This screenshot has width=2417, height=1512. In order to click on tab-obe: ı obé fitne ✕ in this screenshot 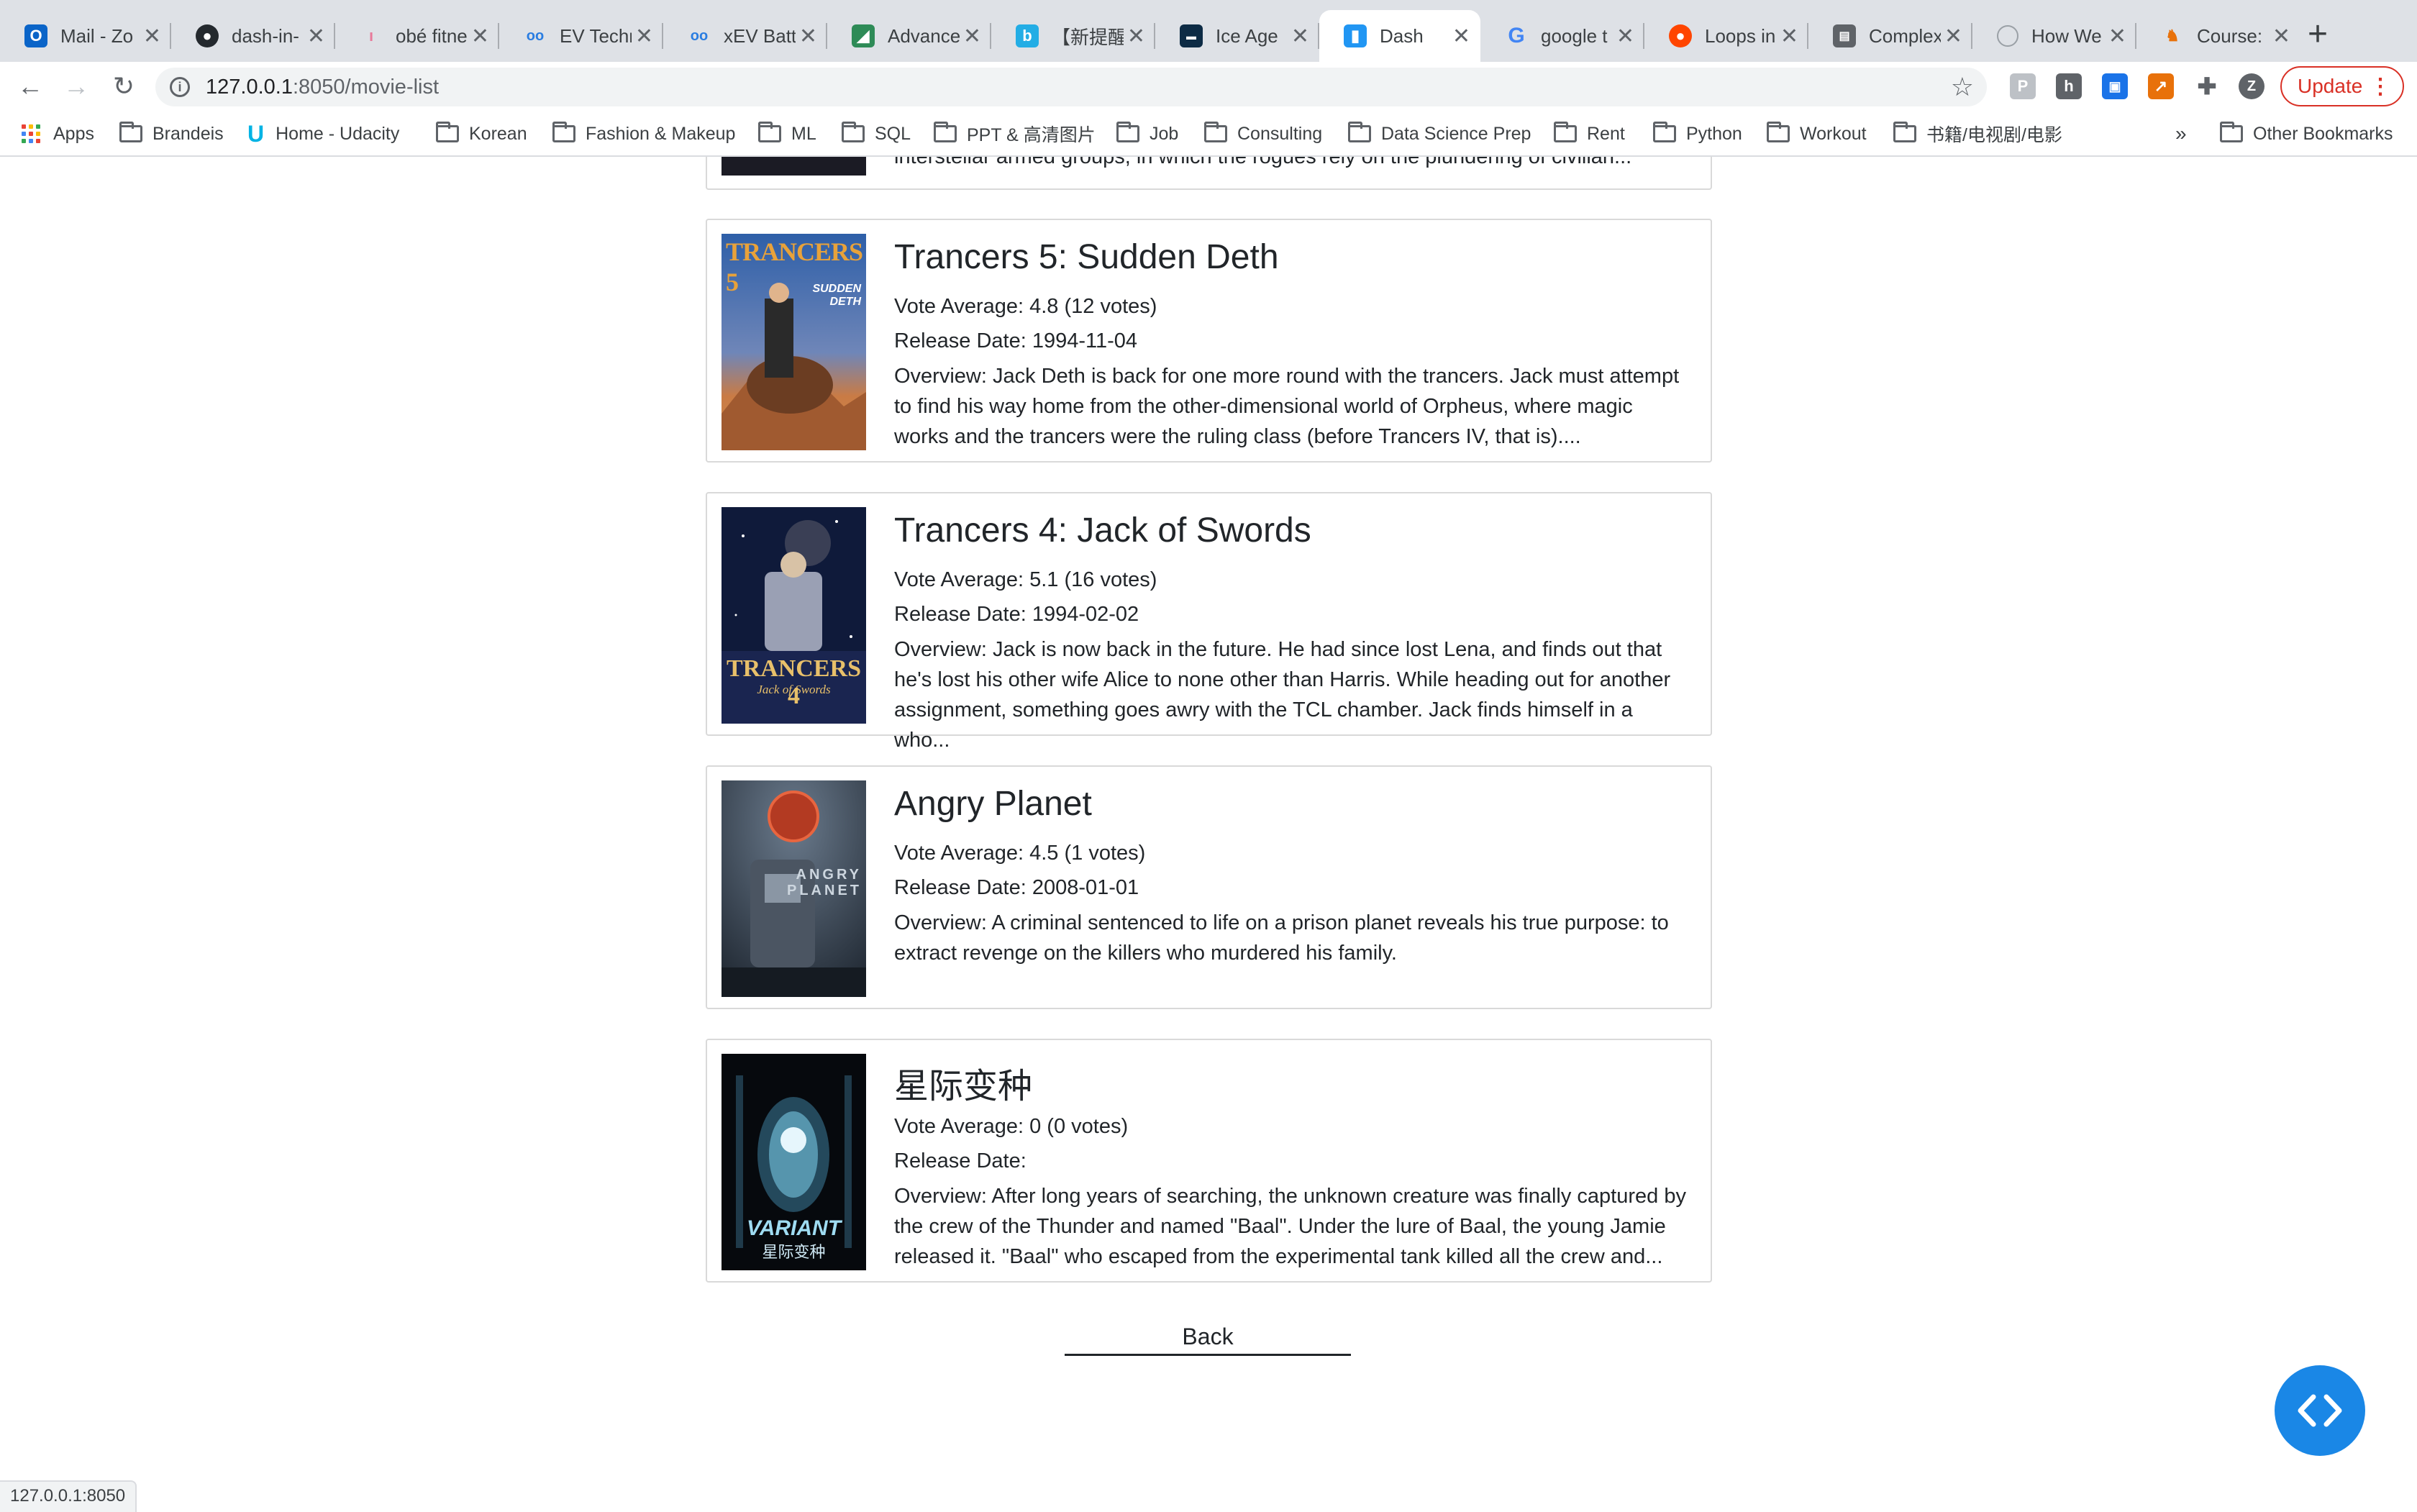, I will do `click(417, 36)`.